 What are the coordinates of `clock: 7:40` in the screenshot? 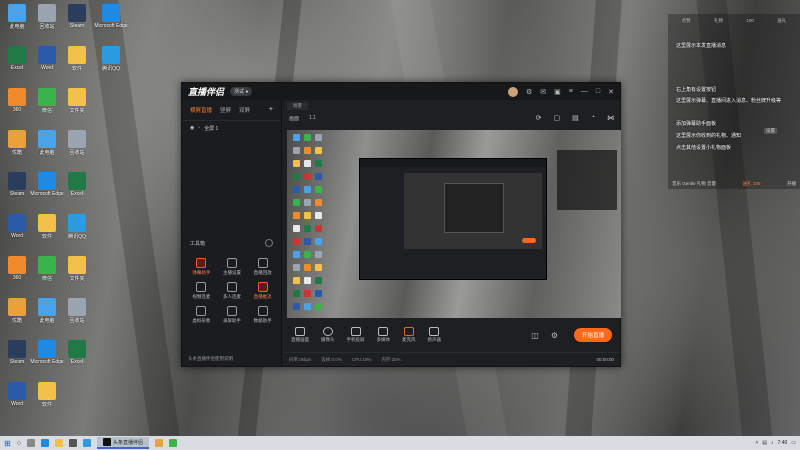 It's located at (783, 443).